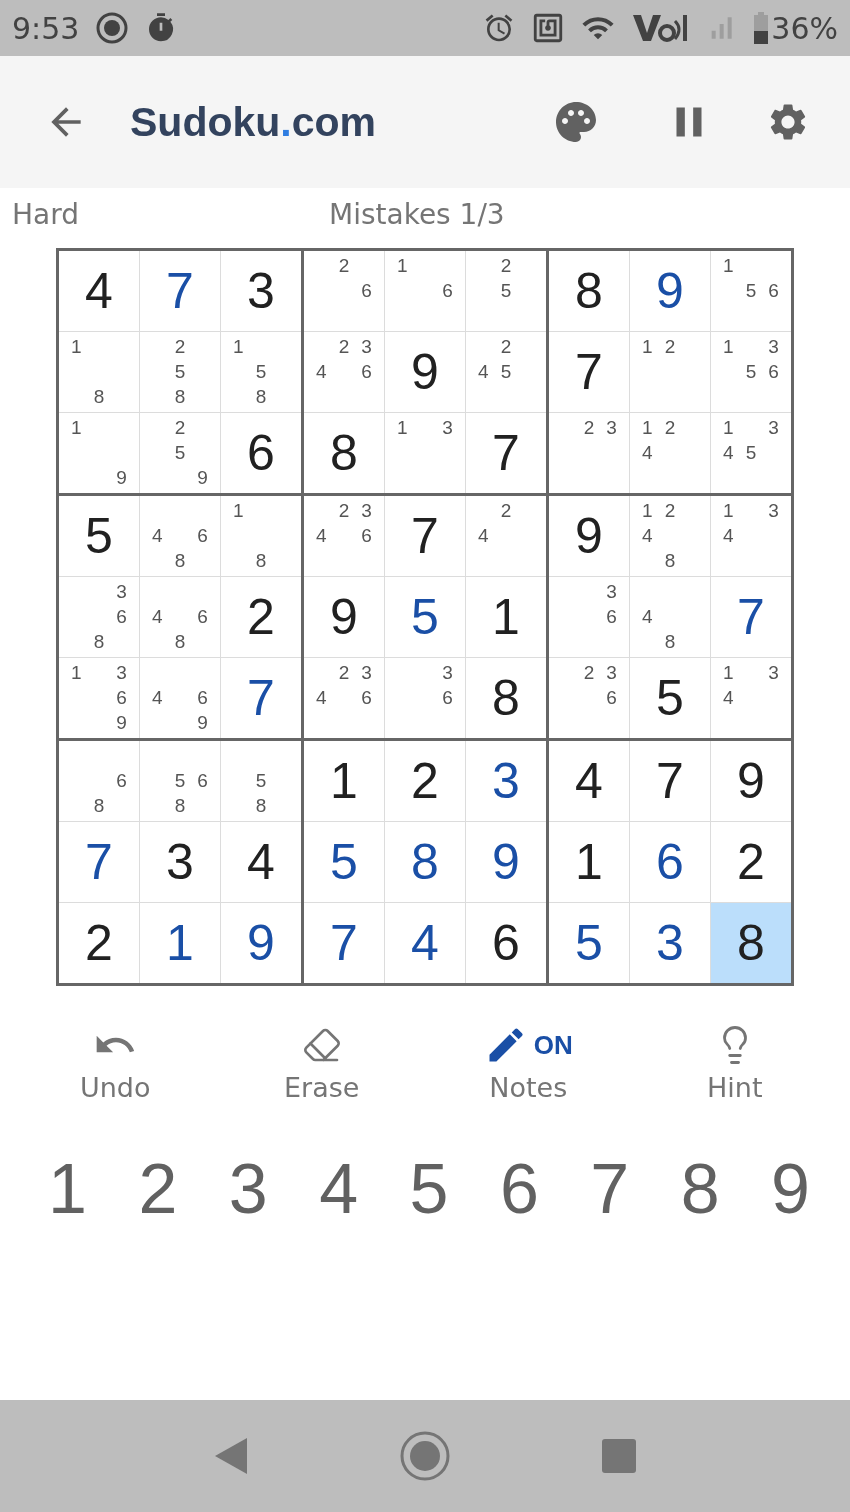  I want to click on cell-digit: 7, so click(180, 291).